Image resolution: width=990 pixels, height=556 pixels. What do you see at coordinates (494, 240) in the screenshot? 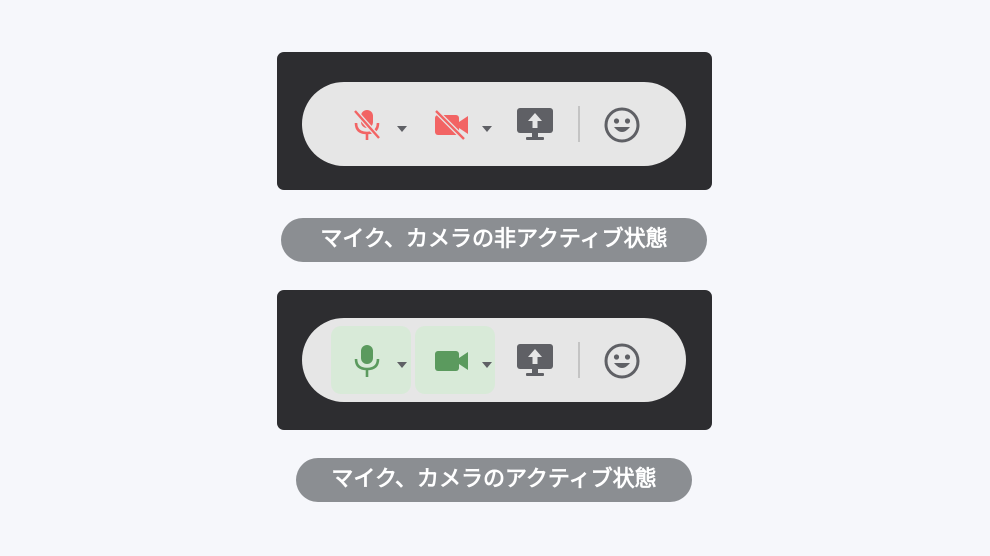
I see `caption-inactive: マイク、カメラの非アクティブ状態` at bounding box center [494, 240].